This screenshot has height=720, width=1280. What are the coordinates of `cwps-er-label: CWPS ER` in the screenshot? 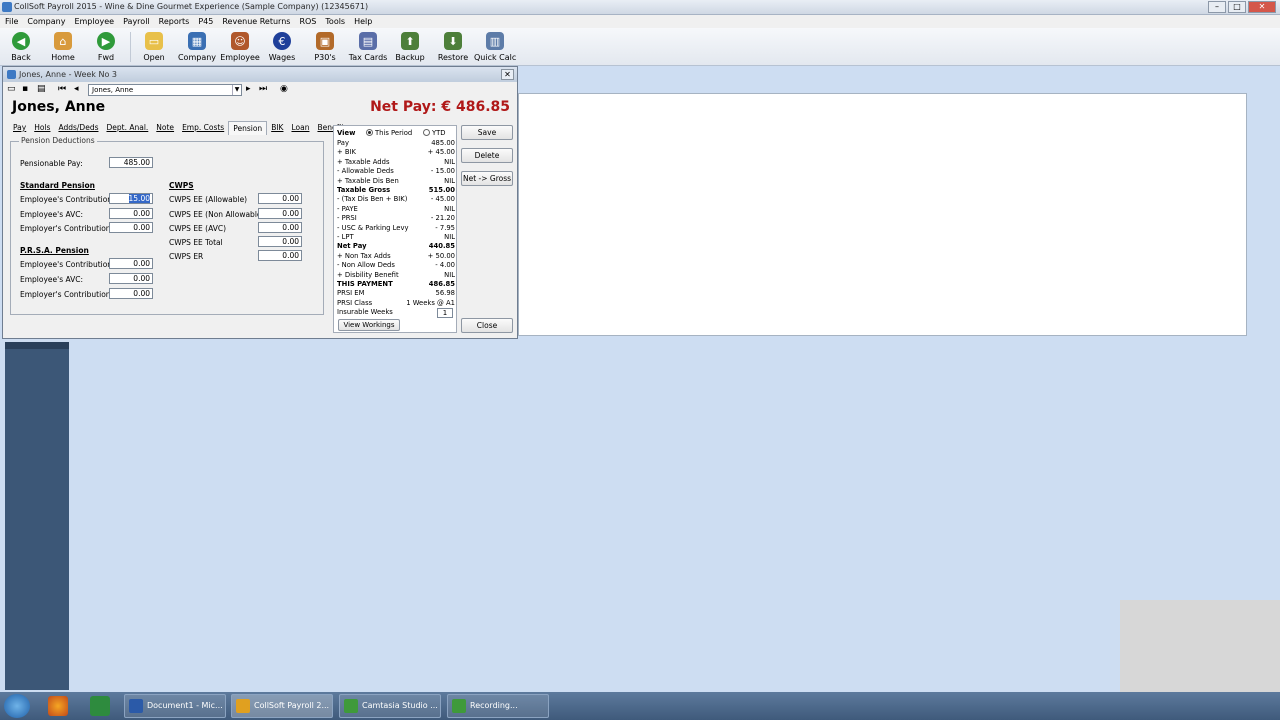 It's located at (186, 256).